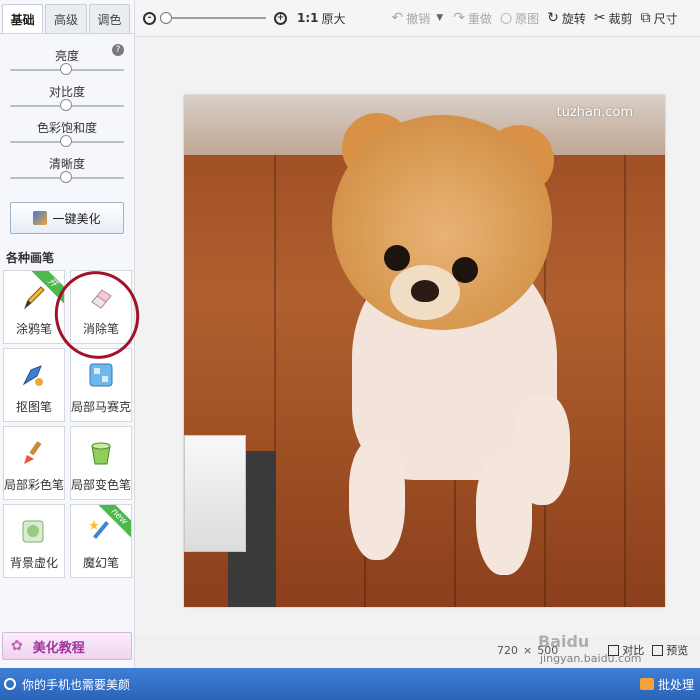  What do you see at coordinates (33, 563) in the screenshot?
I see `tool-label: 背景虚化` at bounding box center [33, 563].